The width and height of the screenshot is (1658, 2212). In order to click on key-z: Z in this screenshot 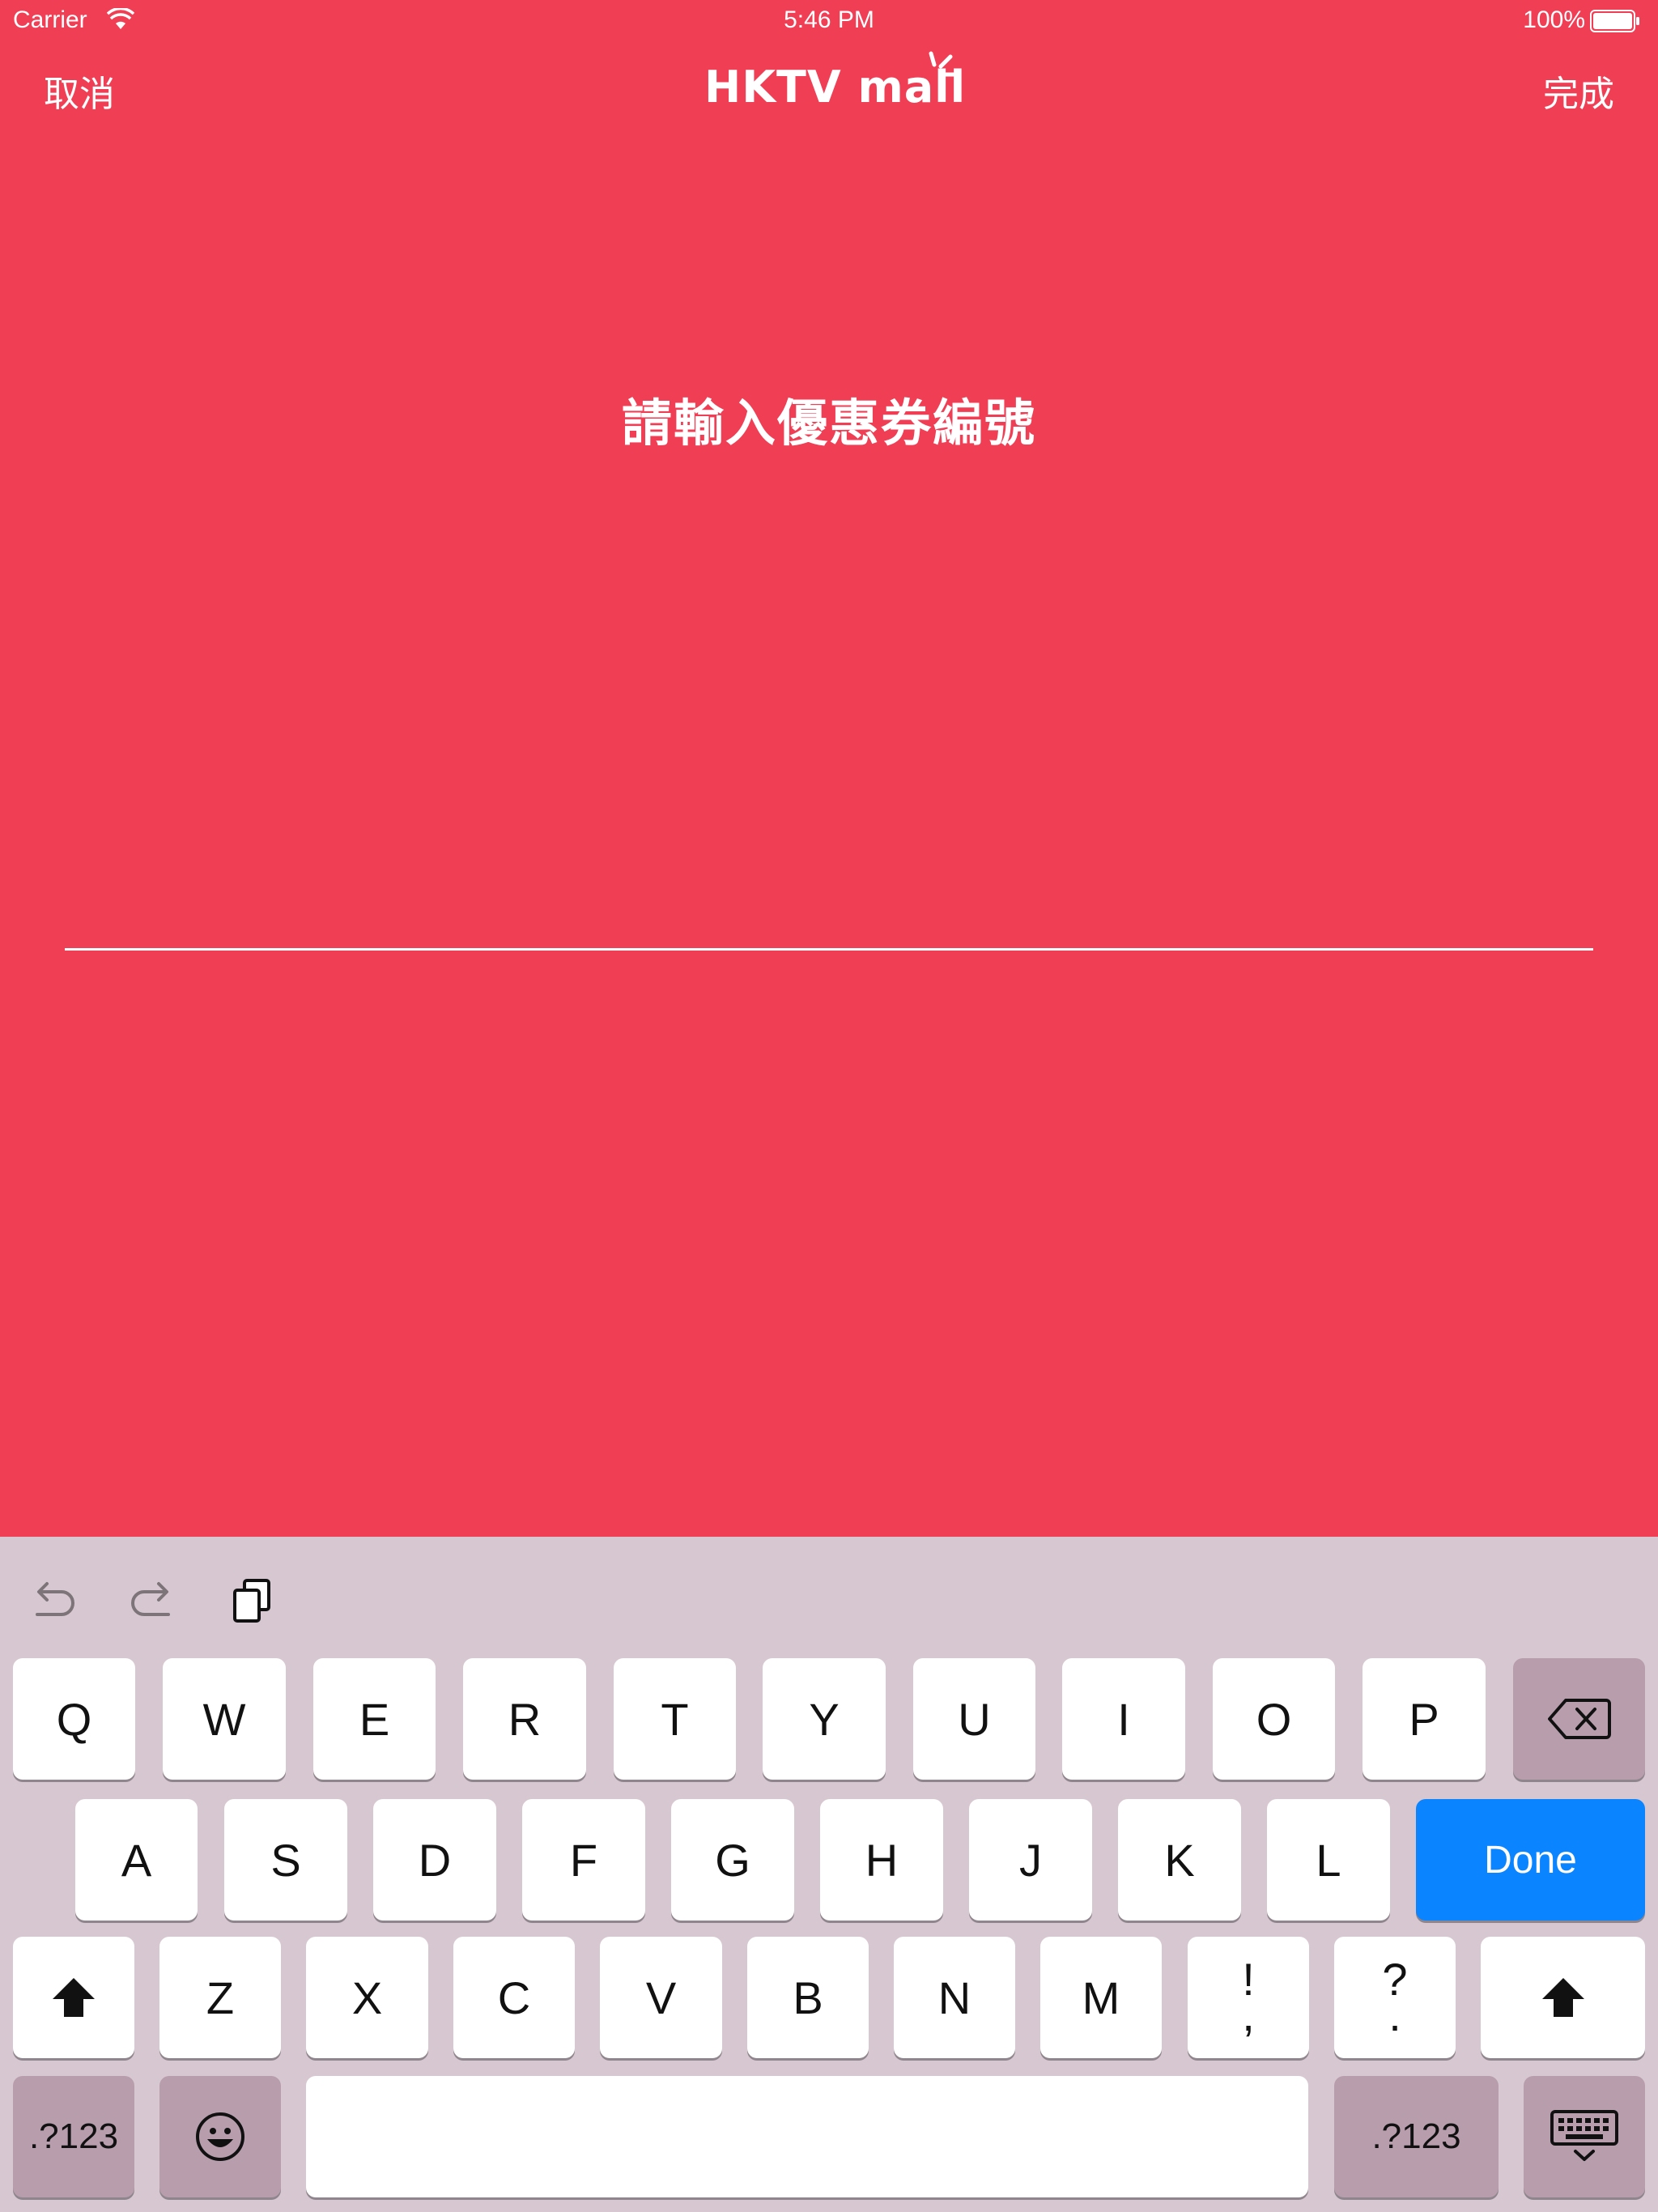, I will do `click(220, 1998)`.